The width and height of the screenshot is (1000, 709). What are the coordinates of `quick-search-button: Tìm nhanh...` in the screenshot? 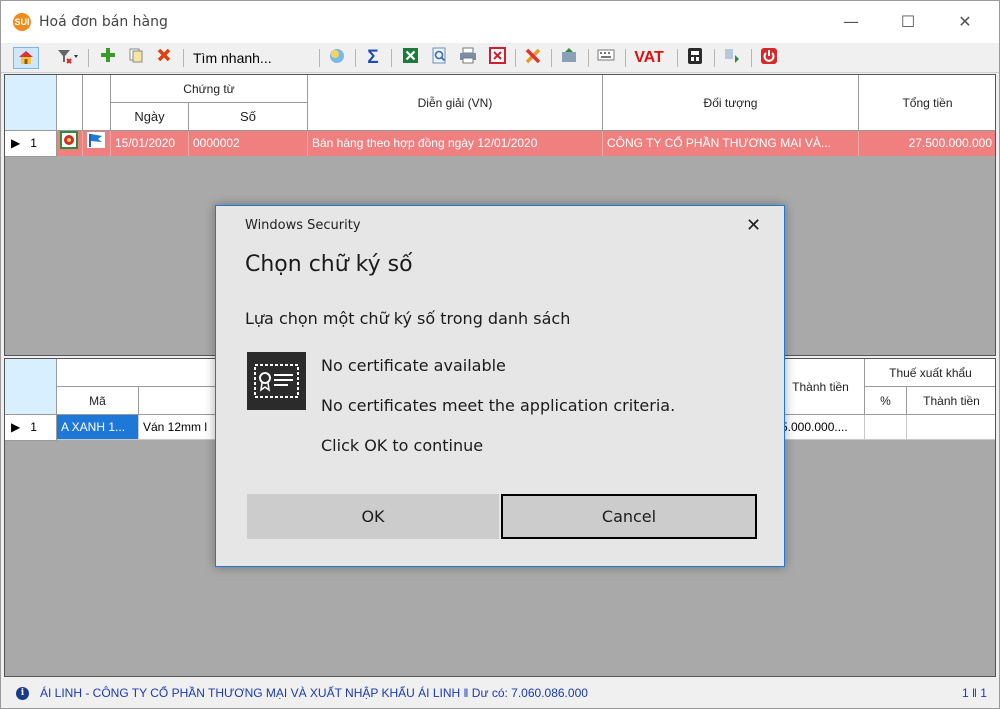 It's located at (239, 58).